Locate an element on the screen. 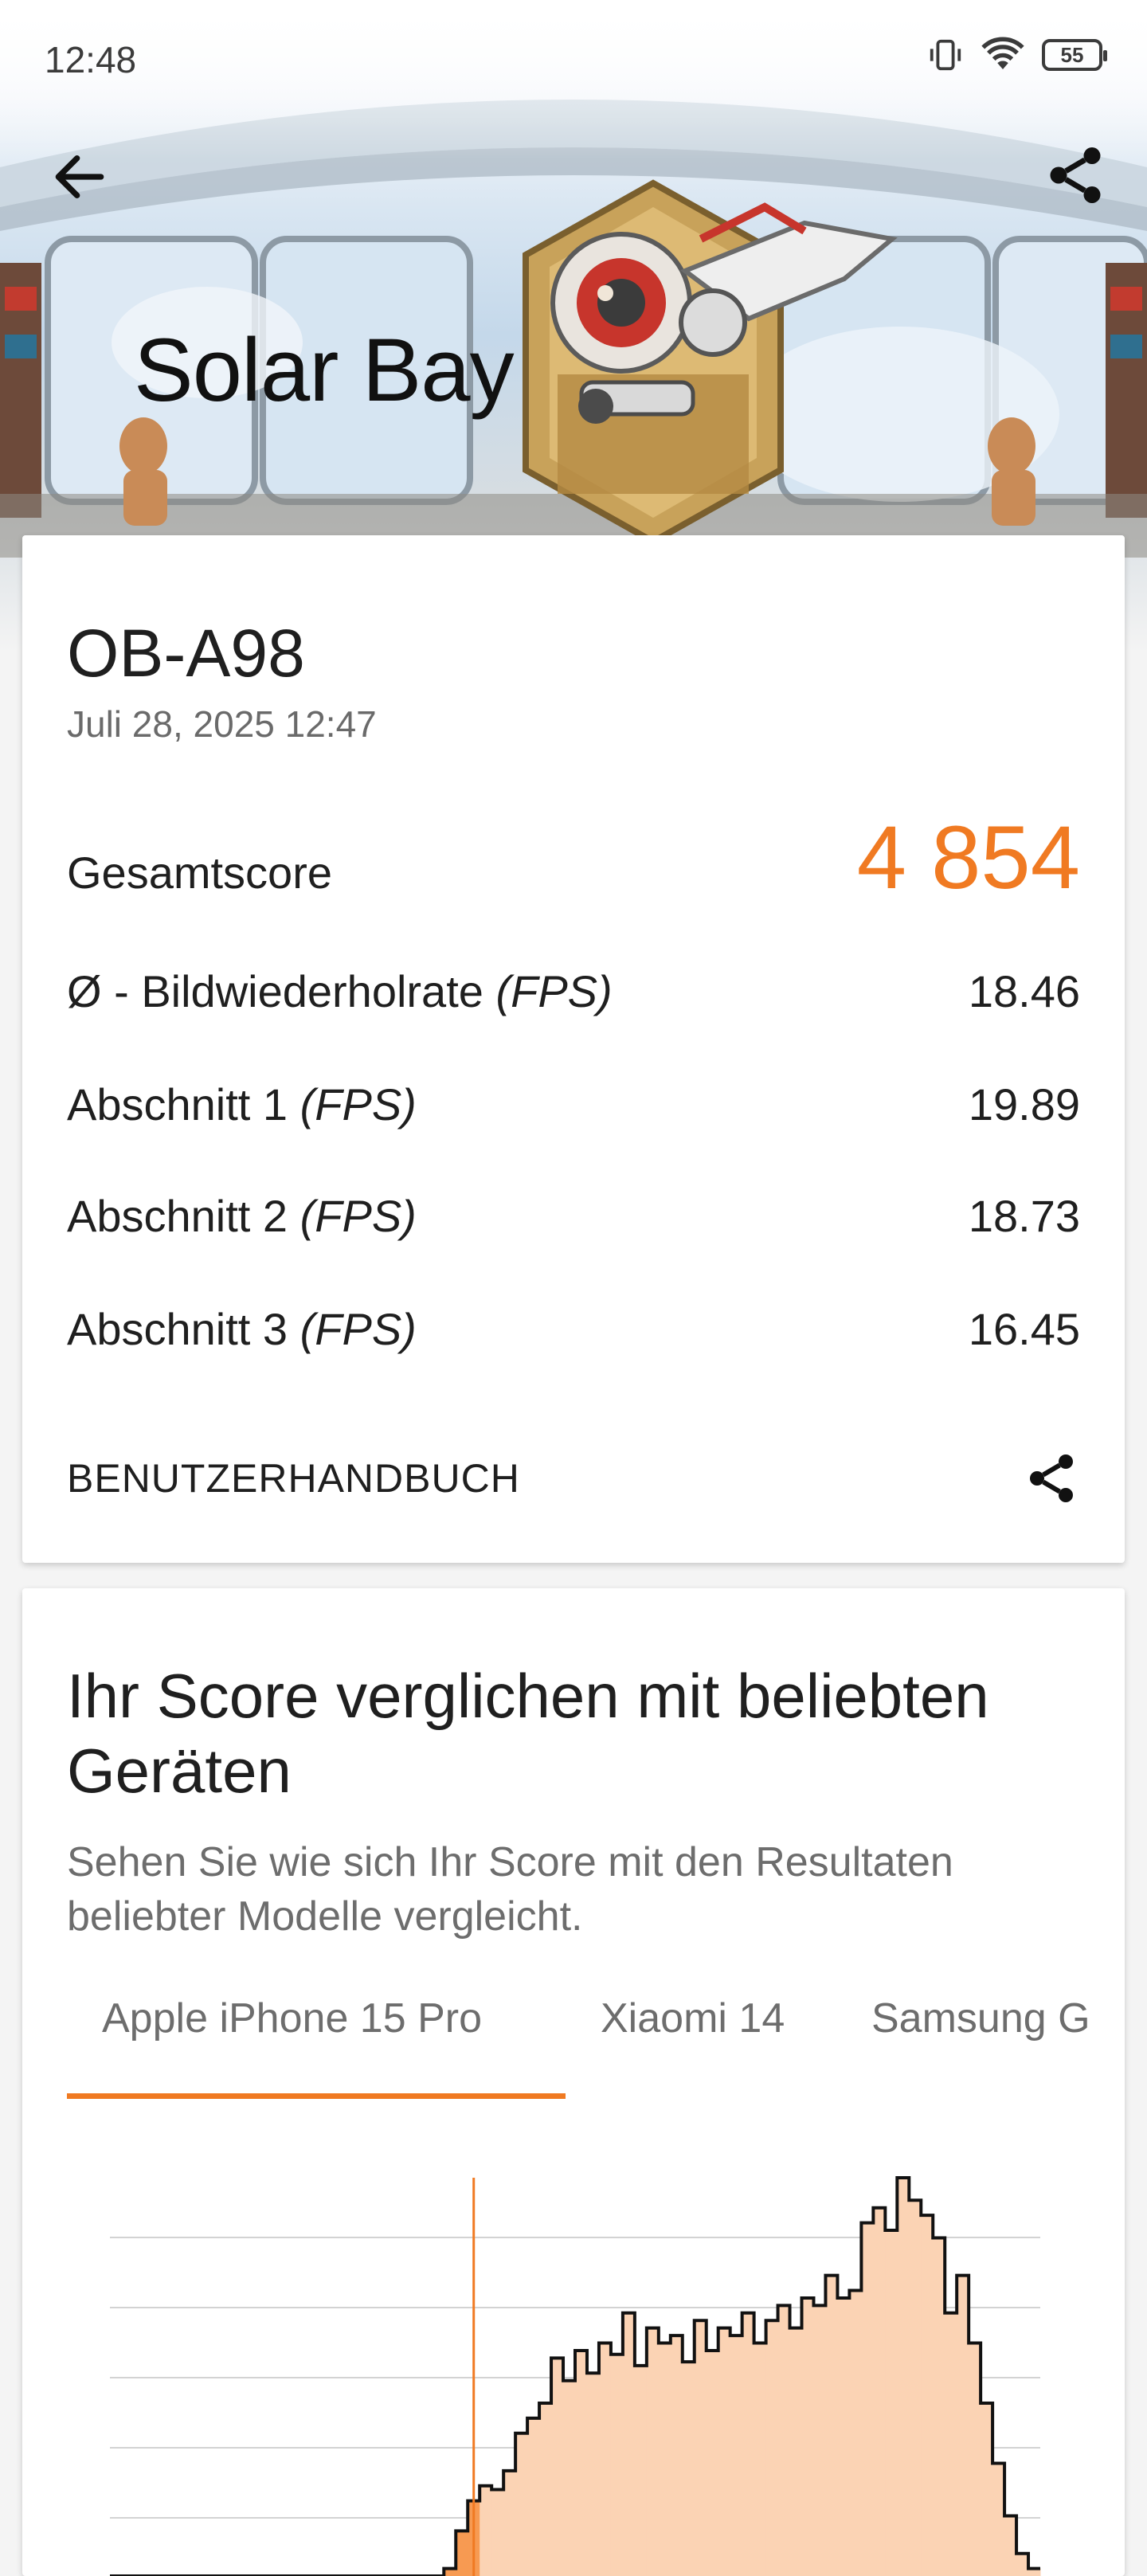 This screenshot has width=1147, height=2576. tab-xiaomi-14: Xiaomi 14 is located at coordinates (693, 2018).